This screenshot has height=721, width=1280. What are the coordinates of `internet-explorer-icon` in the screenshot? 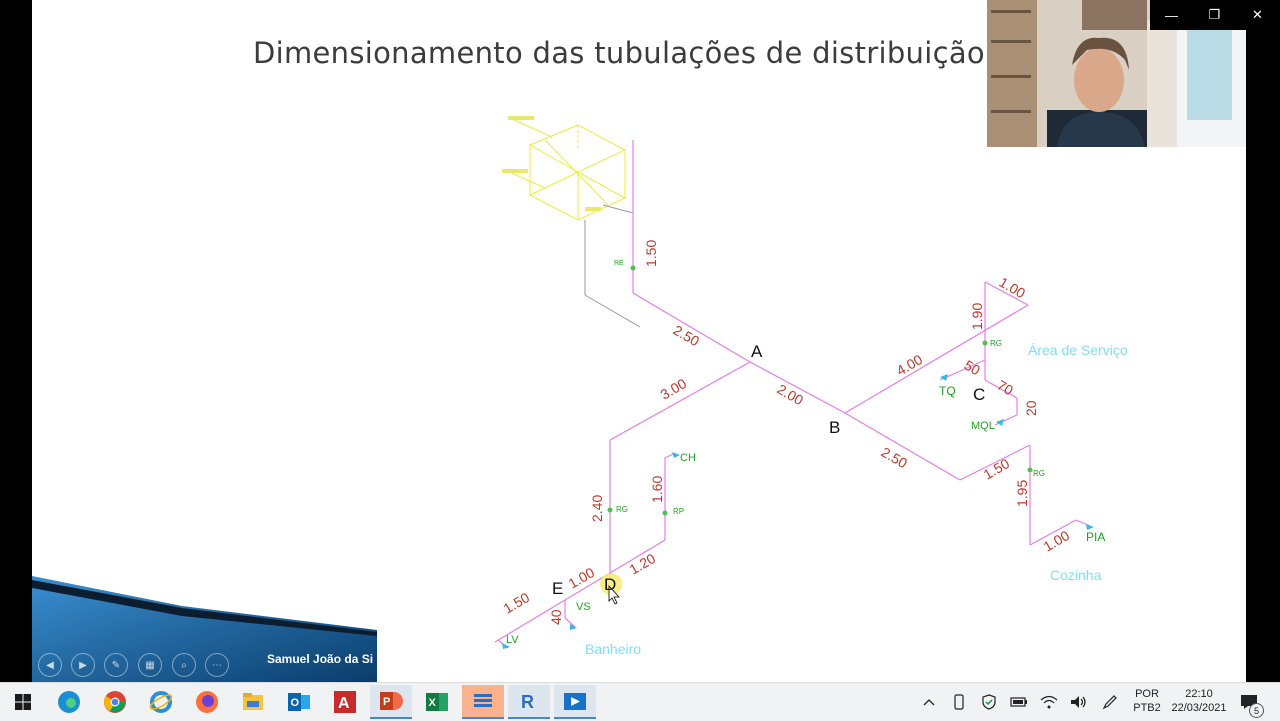 It's located at (161, 702).